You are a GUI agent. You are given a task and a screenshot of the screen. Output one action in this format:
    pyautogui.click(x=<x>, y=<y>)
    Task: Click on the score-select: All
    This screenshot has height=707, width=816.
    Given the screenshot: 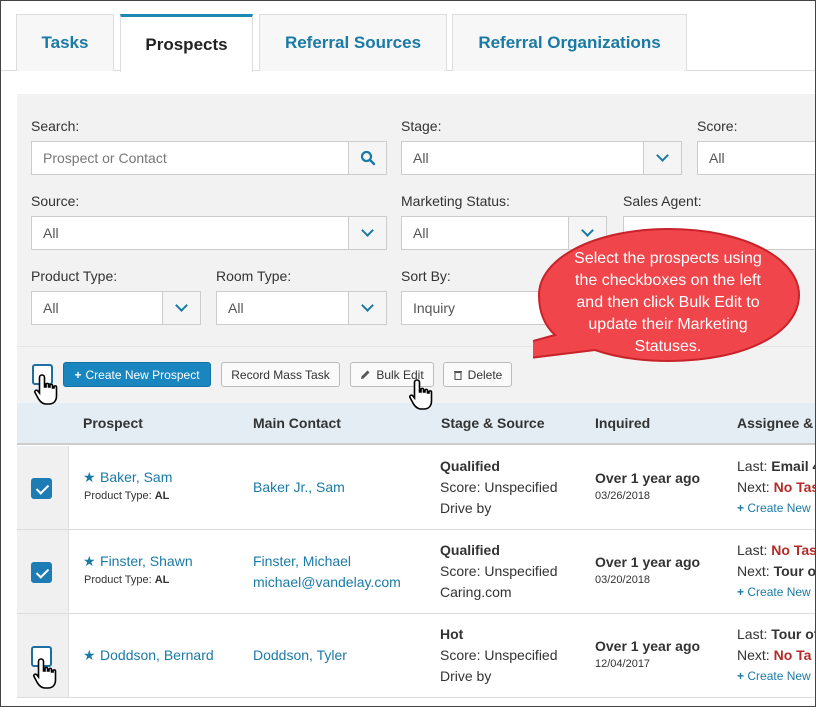 What is the action you would take?
    pyautogui.click(x=756, y=158)
    